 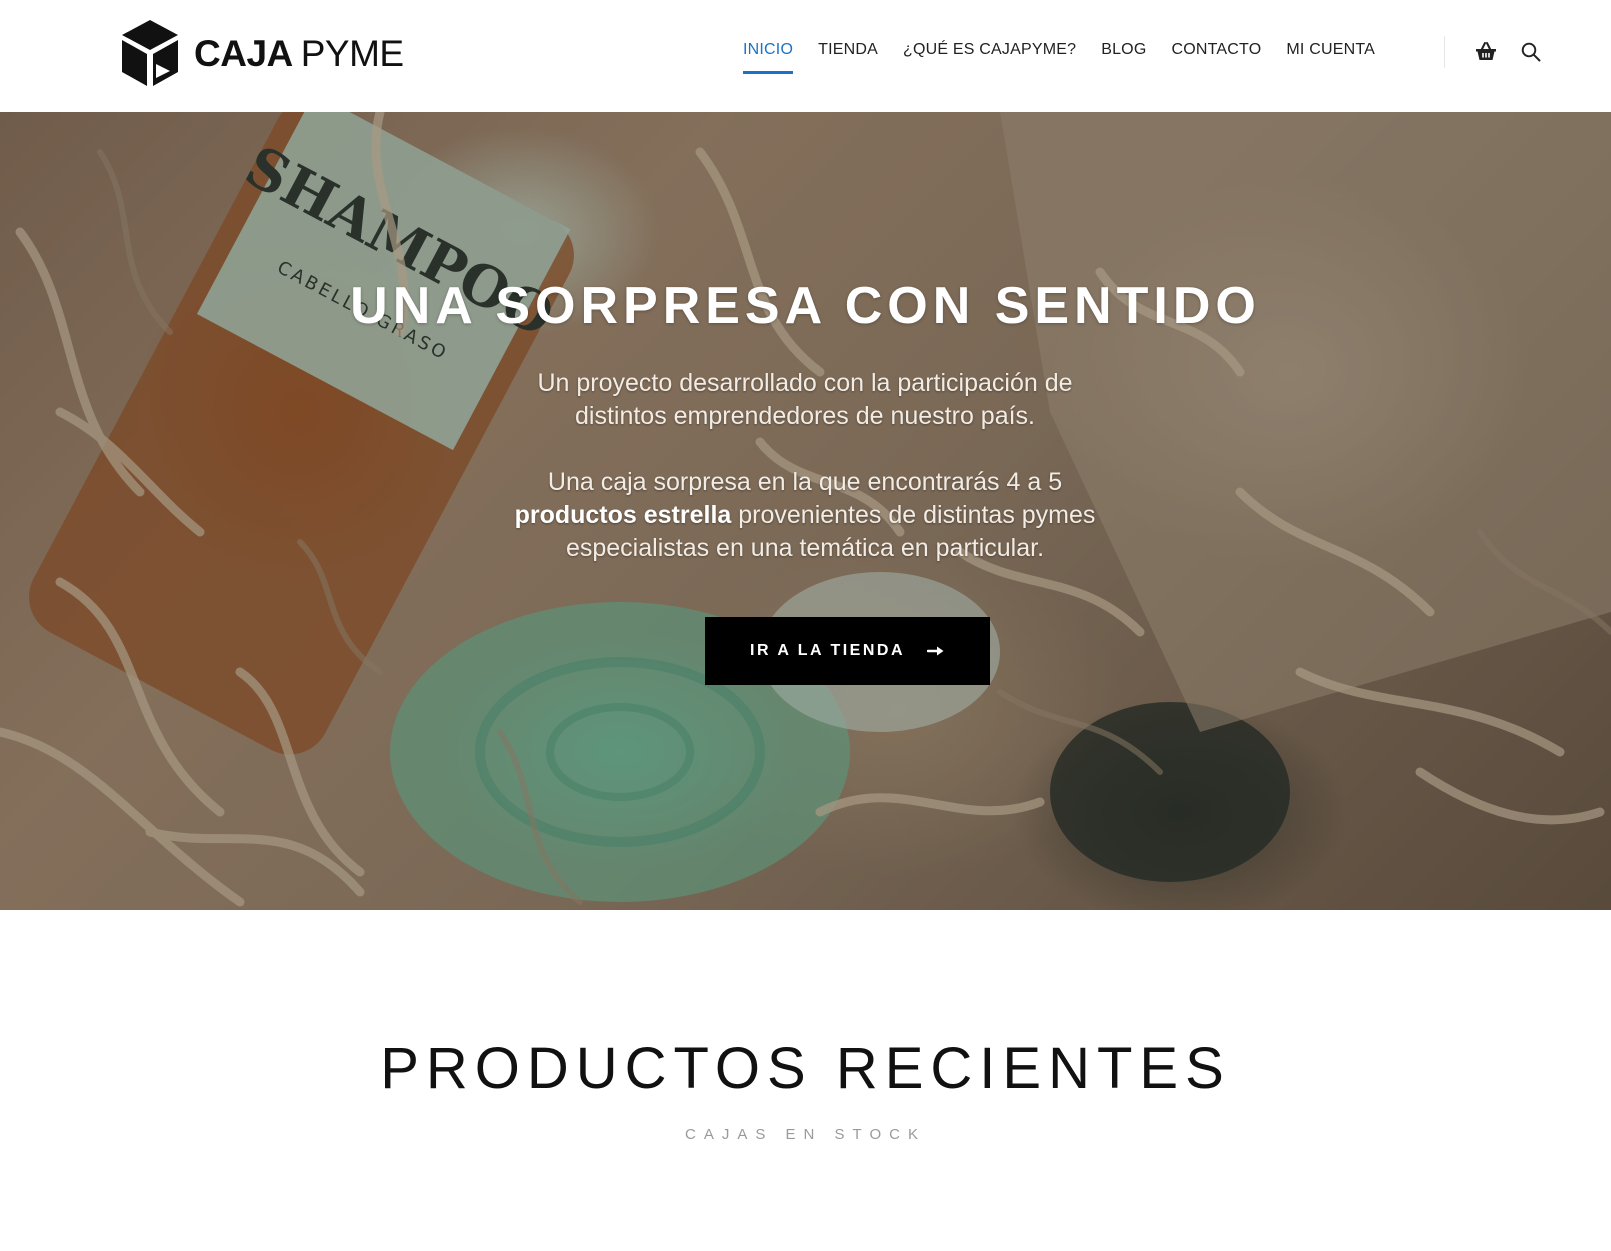 I want to click on basket-icon, so click(x=1486, y=51).